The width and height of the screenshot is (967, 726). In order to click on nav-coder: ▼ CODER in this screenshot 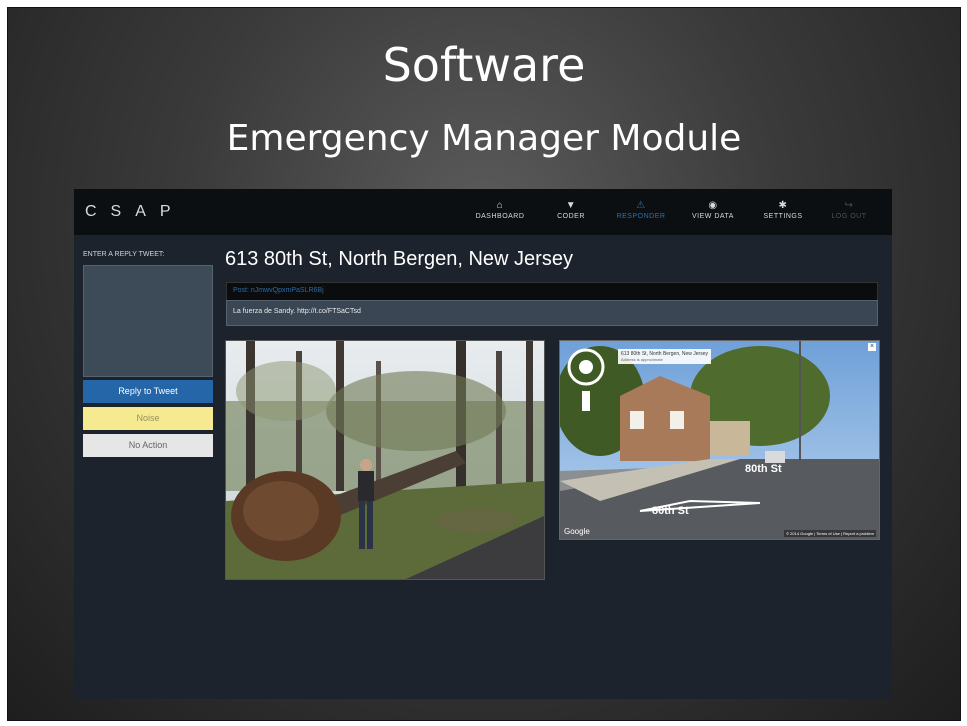, I will do `click(571, 209)`.